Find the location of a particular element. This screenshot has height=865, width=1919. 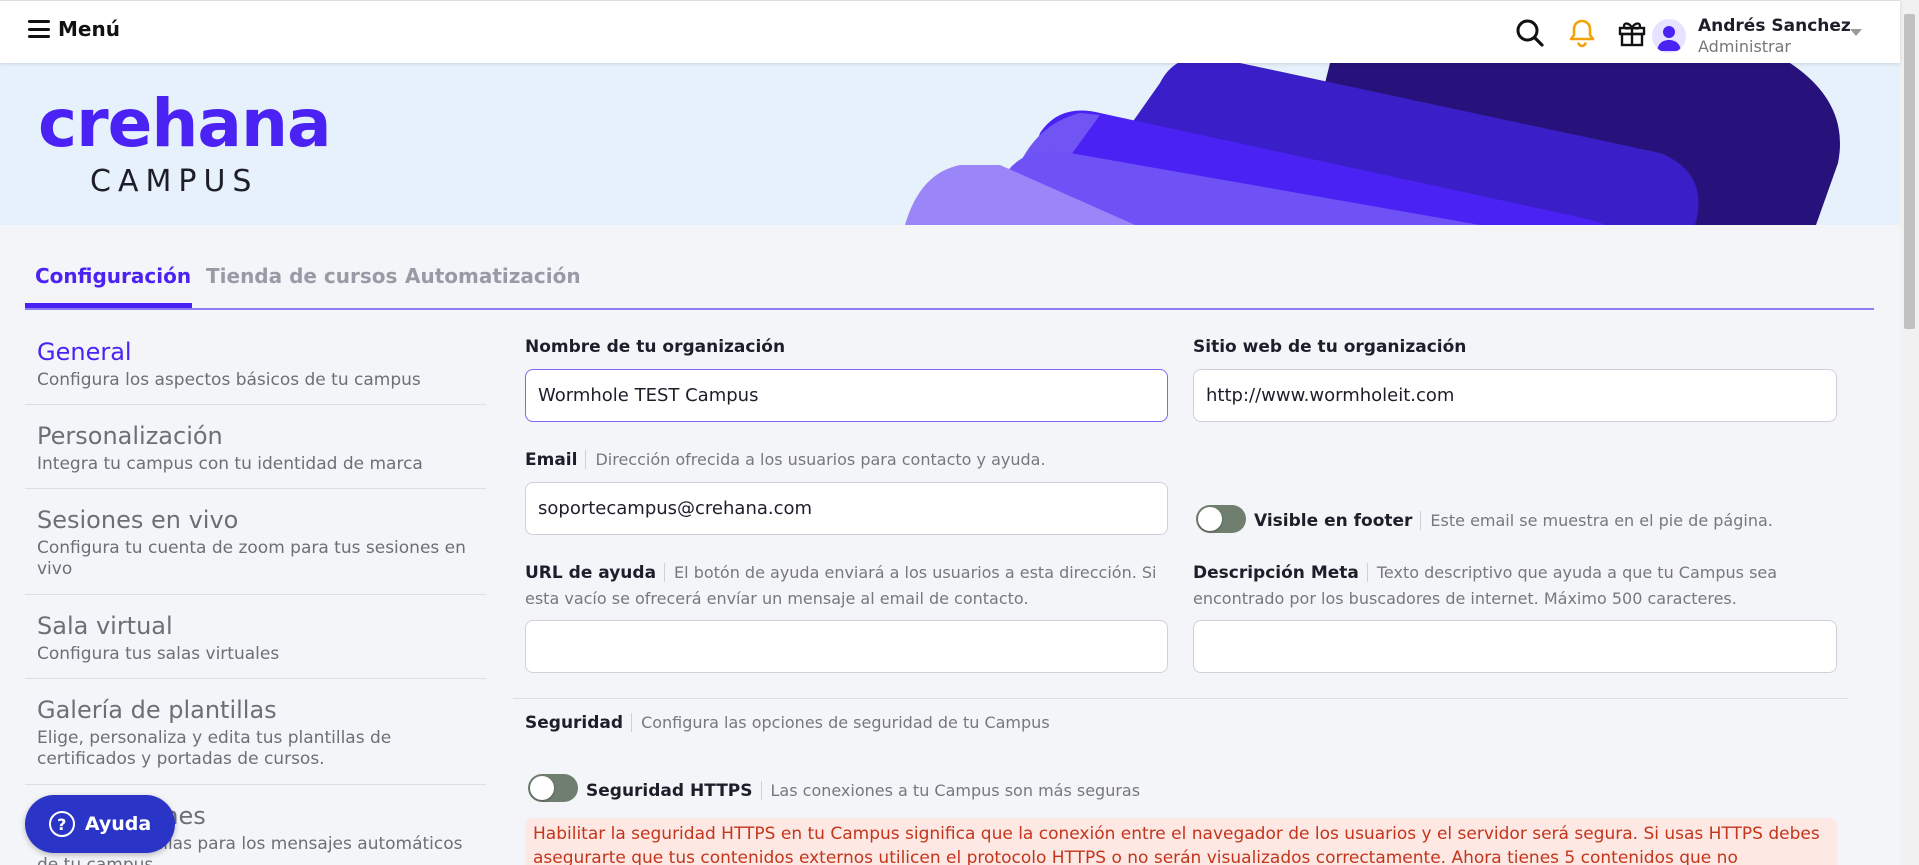

org-name-label: Nombre de tu organización is located at coordinates (655, 347).